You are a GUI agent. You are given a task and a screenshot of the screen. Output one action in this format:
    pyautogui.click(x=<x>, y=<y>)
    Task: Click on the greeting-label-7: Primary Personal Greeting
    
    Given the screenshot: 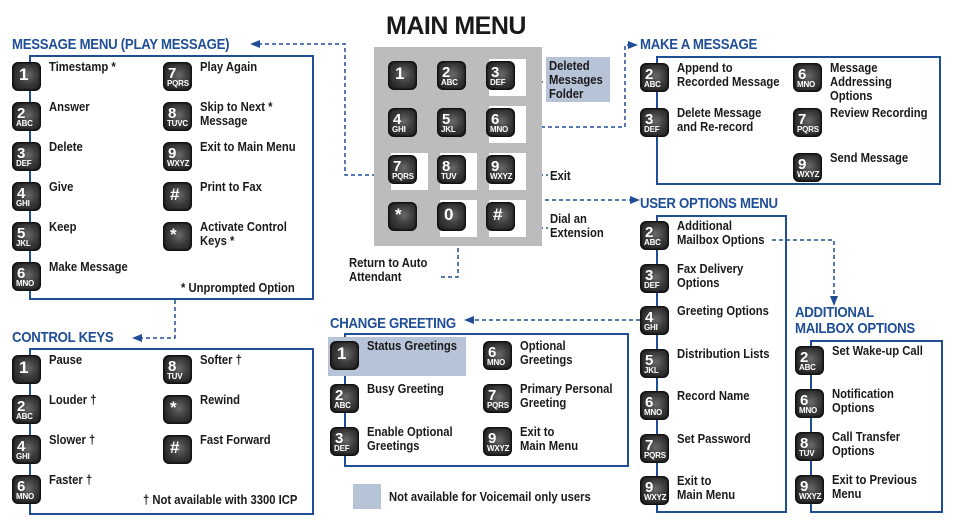 What is the action you would take?
    pyautogui.click(x=566, y=396)
    